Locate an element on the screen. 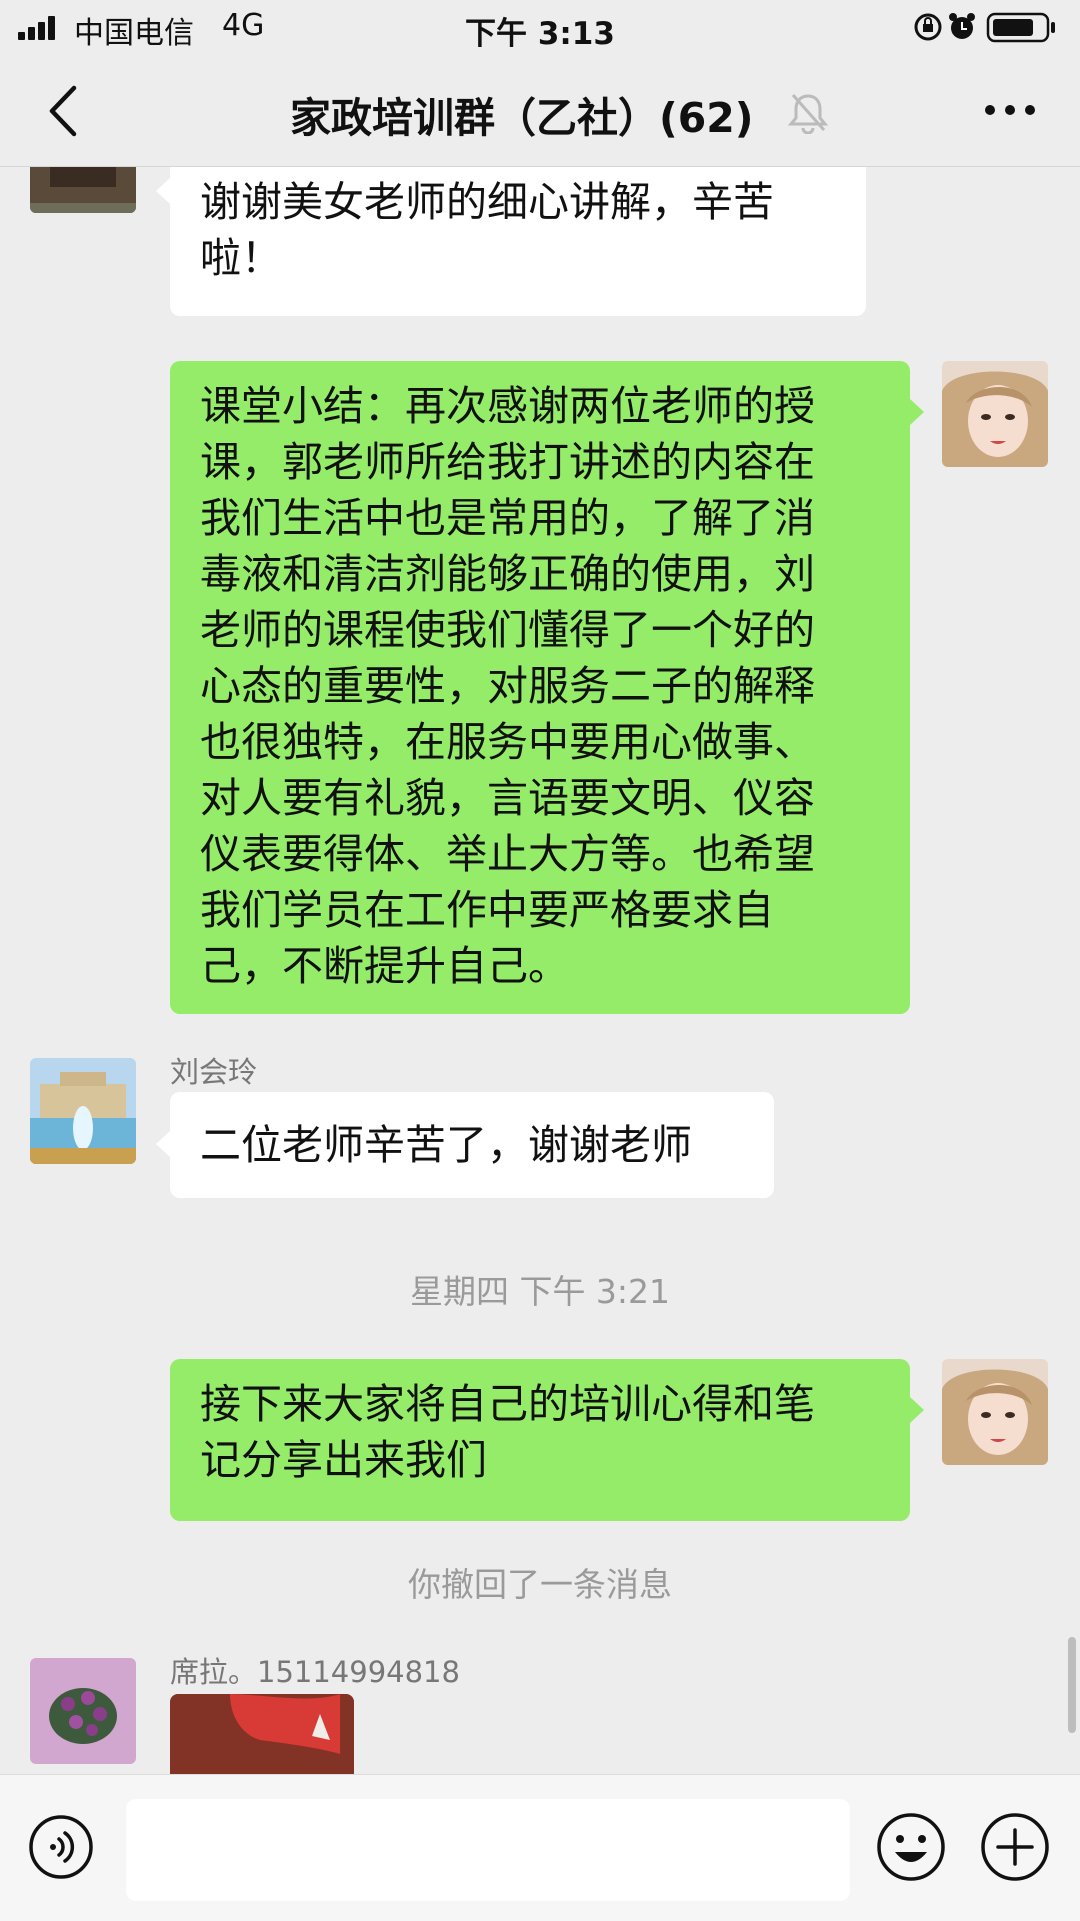  emoji-button is located at coordinates (911, 1847).